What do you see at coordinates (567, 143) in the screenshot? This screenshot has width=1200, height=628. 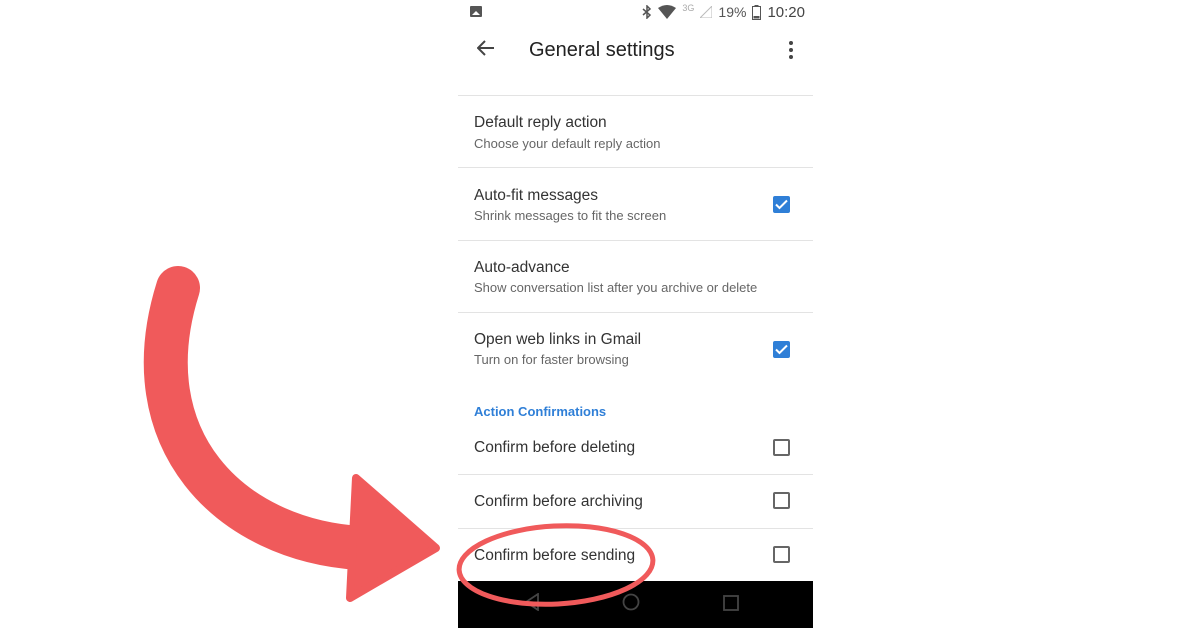 I see `setting-subtitle: Choose your default reply action` at bounding box center [567, 143].